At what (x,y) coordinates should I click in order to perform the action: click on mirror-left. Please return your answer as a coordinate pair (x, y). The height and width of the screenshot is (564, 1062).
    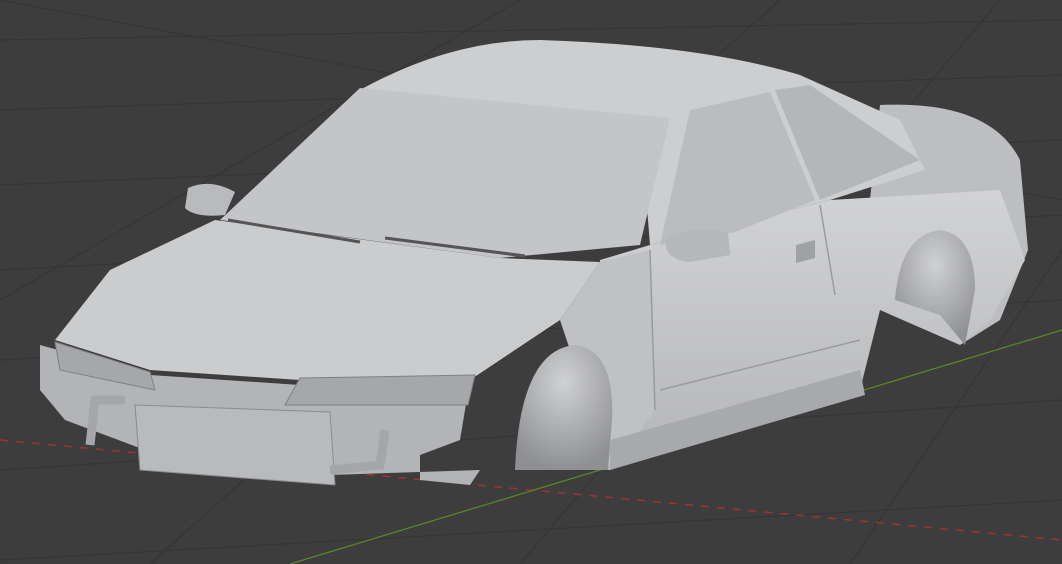
    Looking at the image, I should click on (210, 199).